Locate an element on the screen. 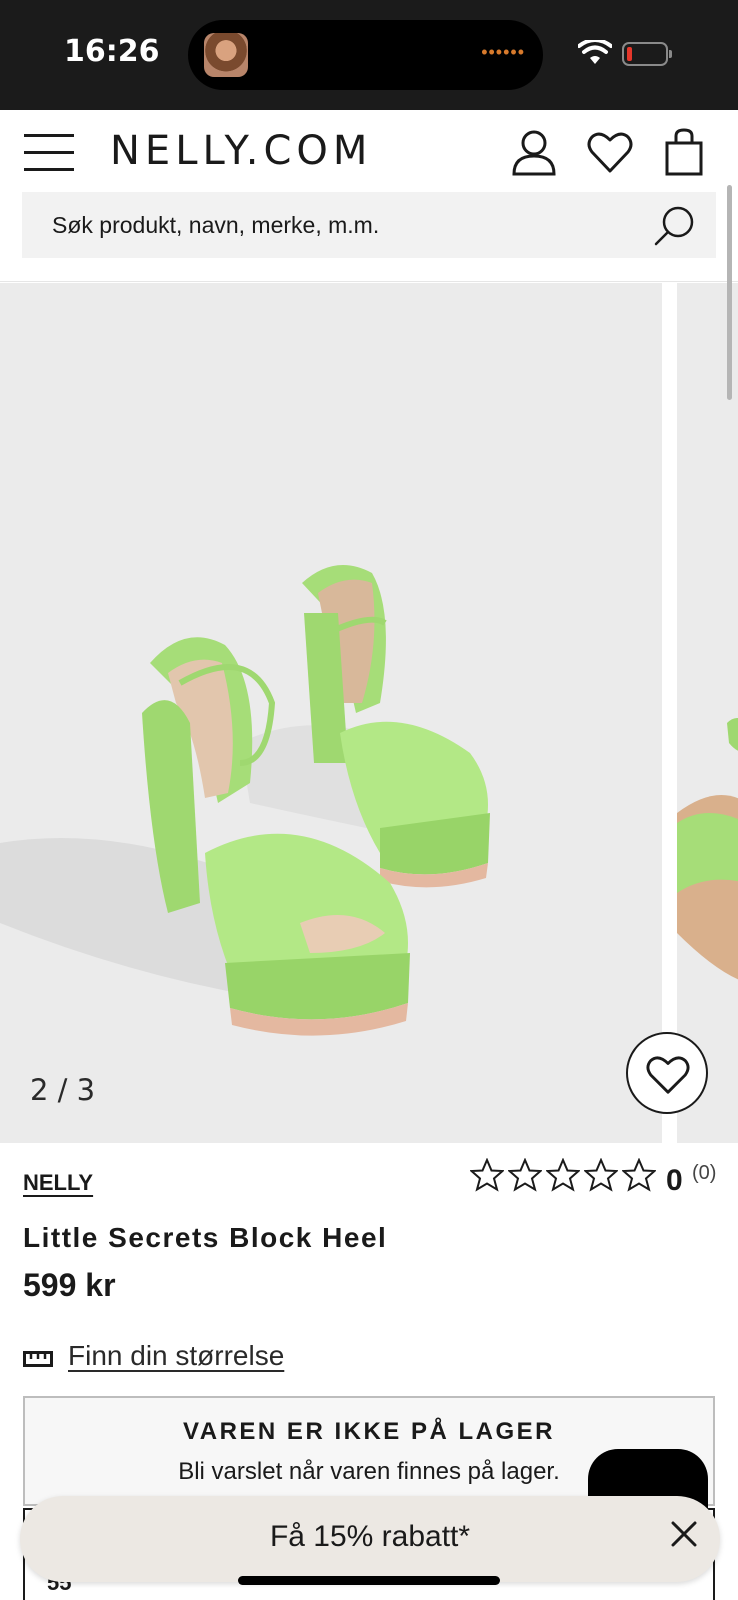 The image size is (738, 1600). heart-icon is located at coordinates (668, 1075).